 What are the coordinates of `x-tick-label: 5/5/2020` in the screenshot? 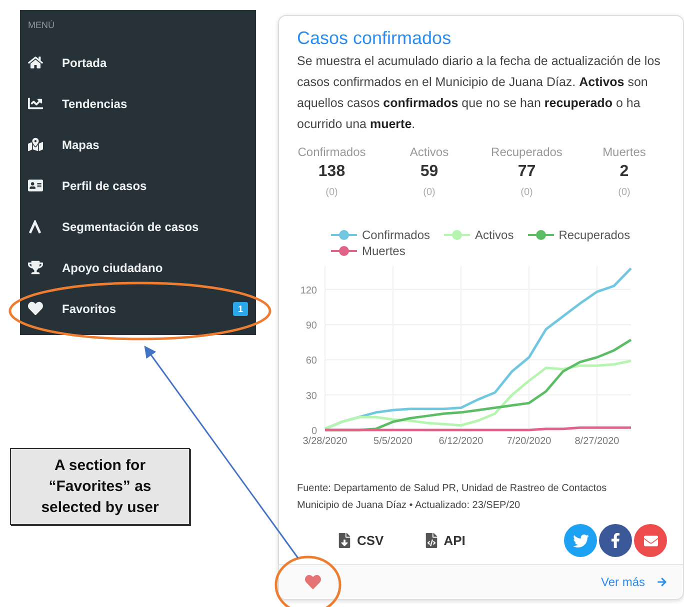 It's located at (393, 441).